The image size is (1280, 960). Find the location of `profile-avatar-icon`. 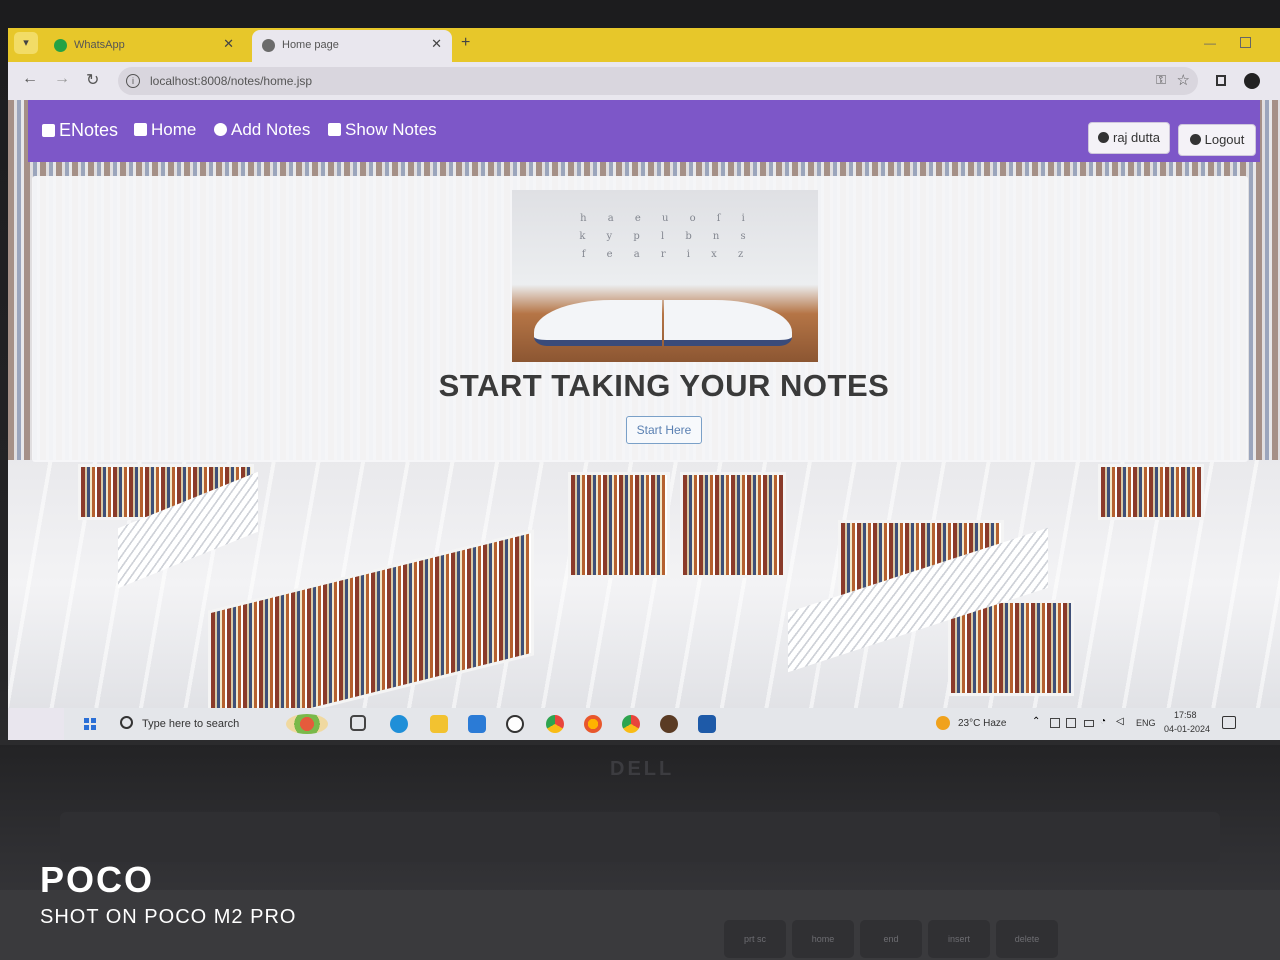

profile-avatar-icon is located at coordinates (1252, 81).